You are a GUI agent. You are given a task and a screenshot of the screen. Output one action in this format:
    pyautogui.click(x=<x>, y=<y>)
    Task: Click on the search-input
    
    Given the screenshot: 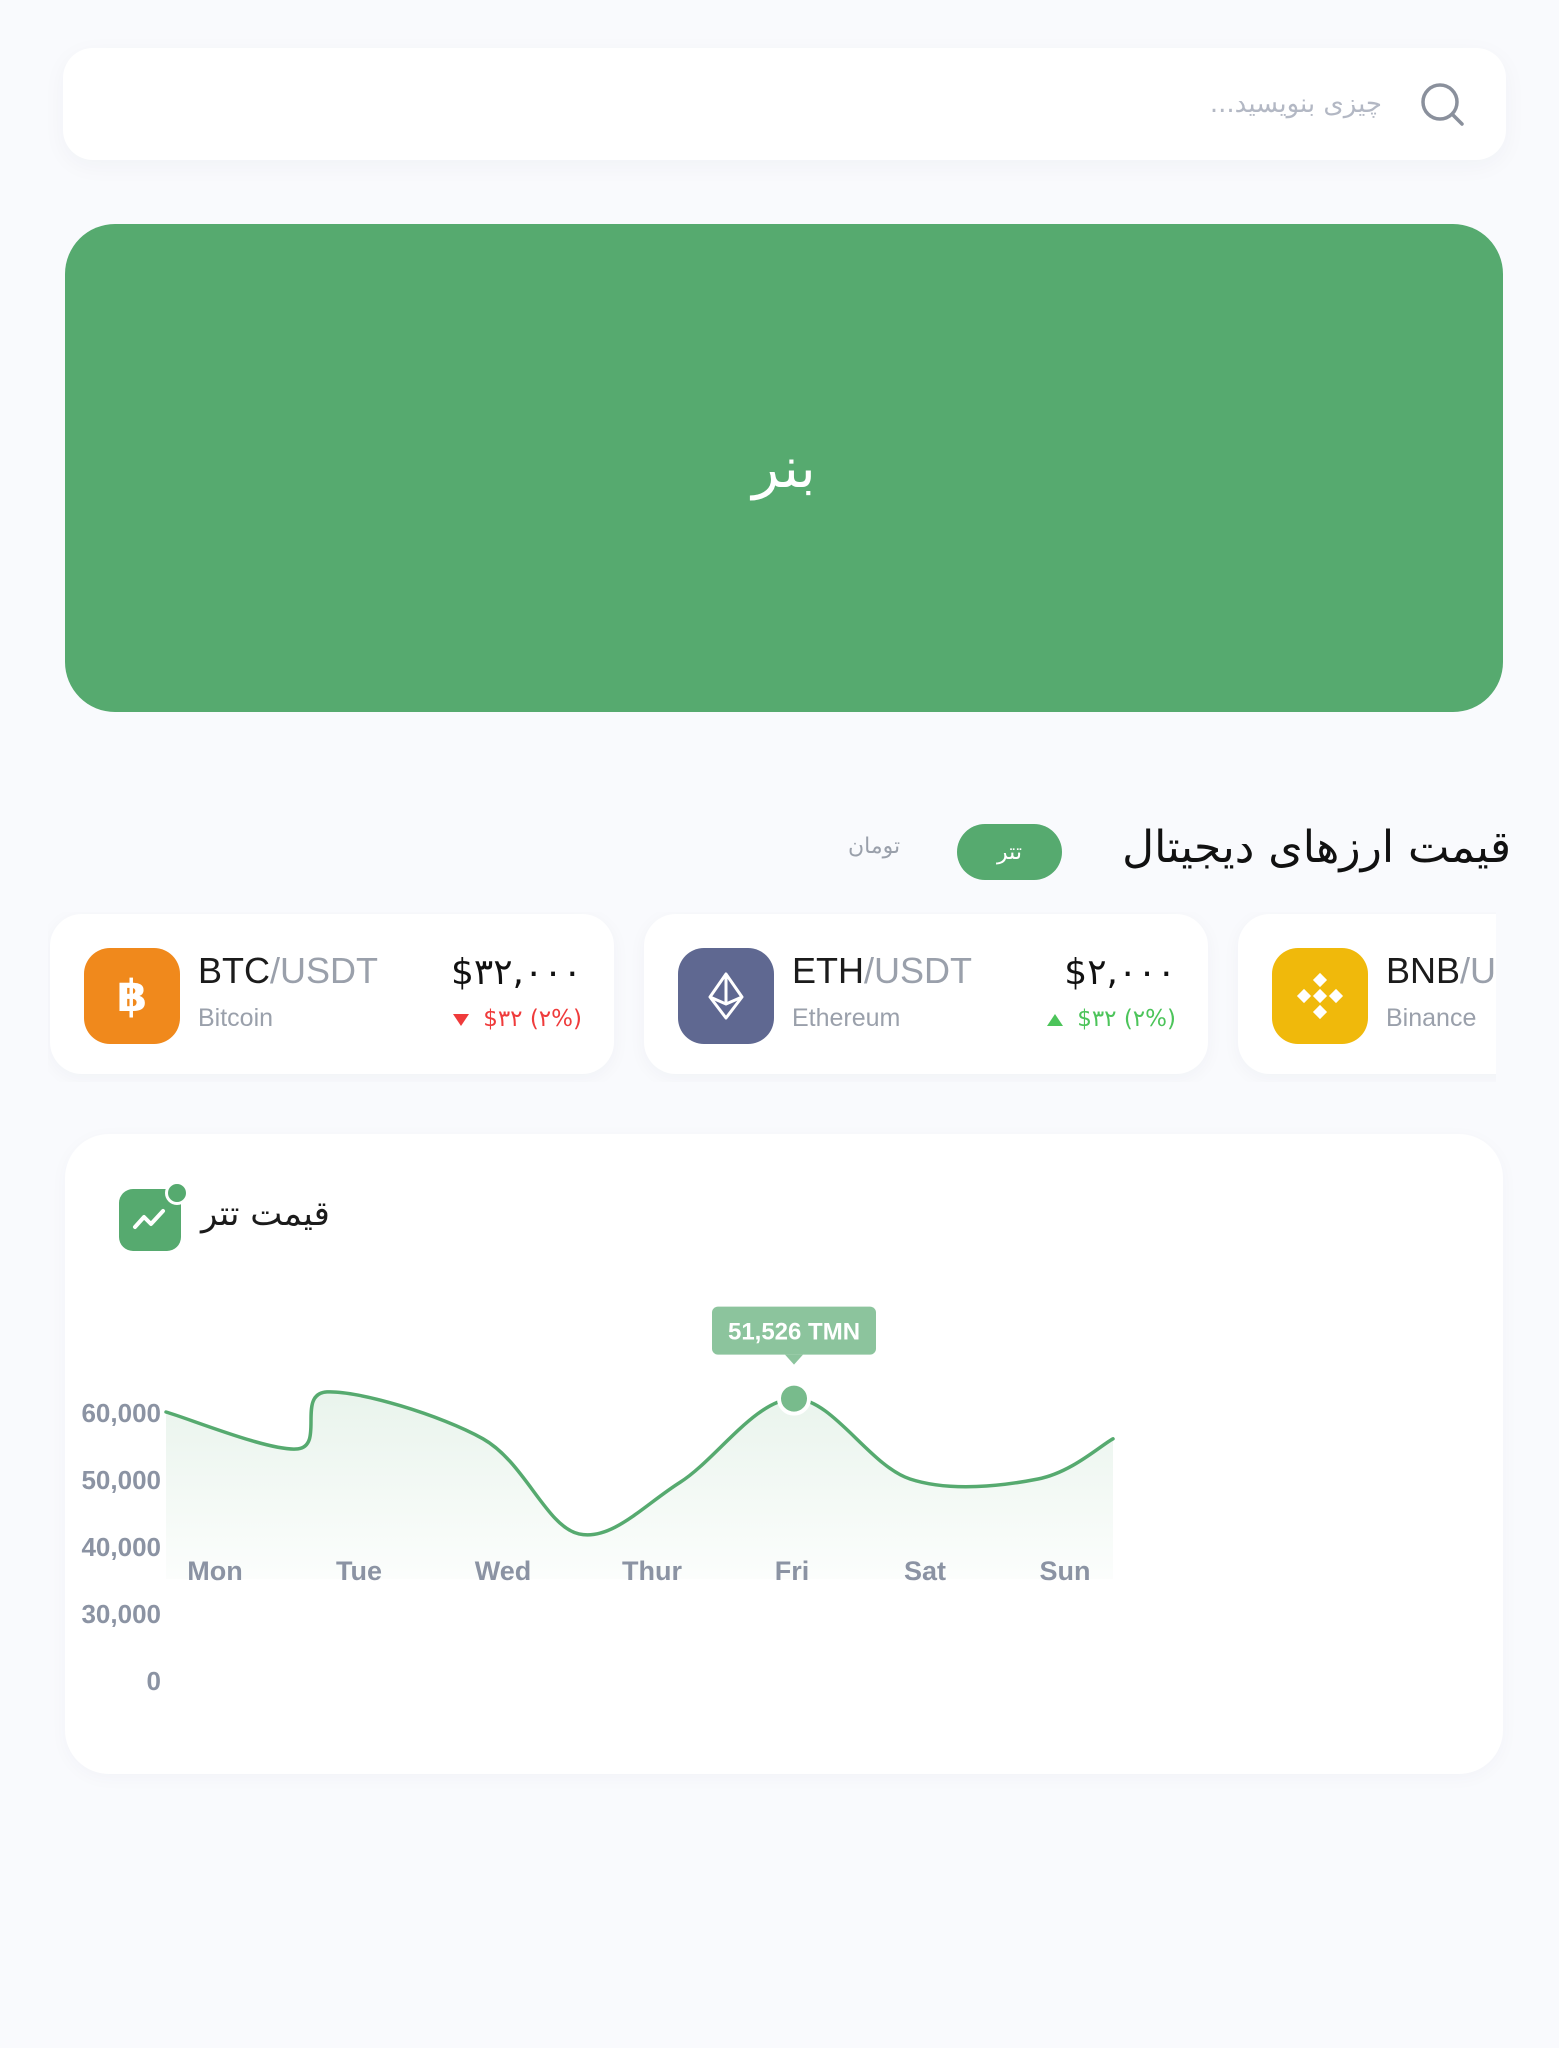 What is the action you would take?
    pyautogui.click(x=982, y=104)
    